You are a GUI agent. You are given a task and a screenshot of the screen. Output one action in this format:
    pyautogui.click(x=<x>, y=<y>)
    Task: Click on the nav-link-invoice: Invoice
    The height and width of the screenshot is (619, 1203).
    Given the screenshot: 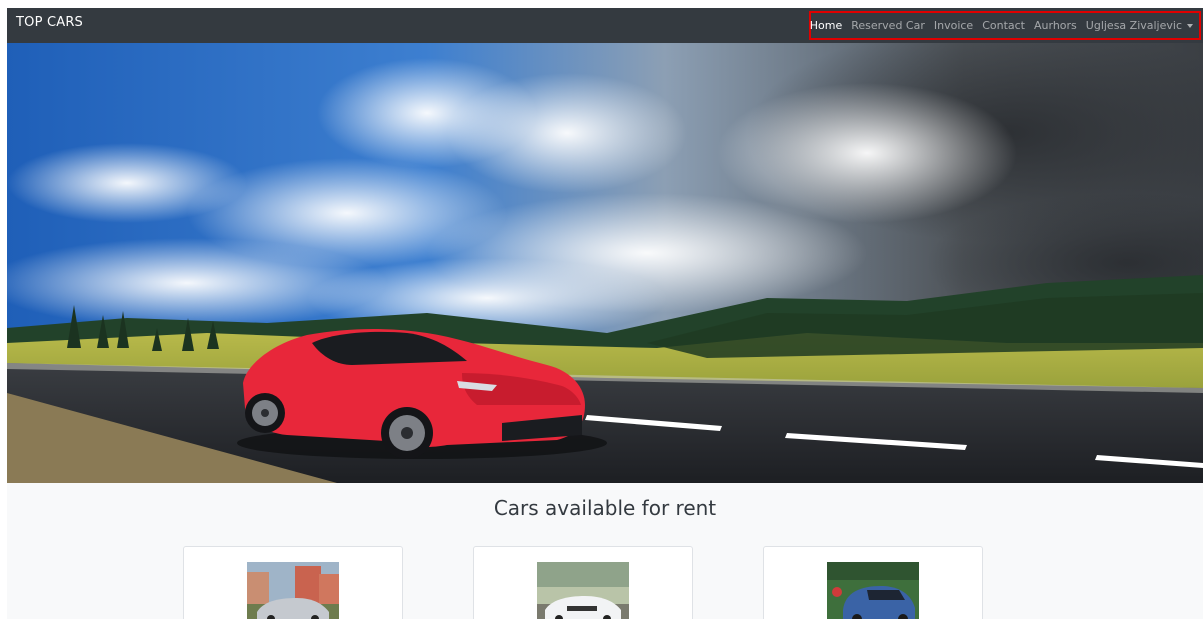 What is the action you would take?
    pyautogui.click(x=953, y=25)
    